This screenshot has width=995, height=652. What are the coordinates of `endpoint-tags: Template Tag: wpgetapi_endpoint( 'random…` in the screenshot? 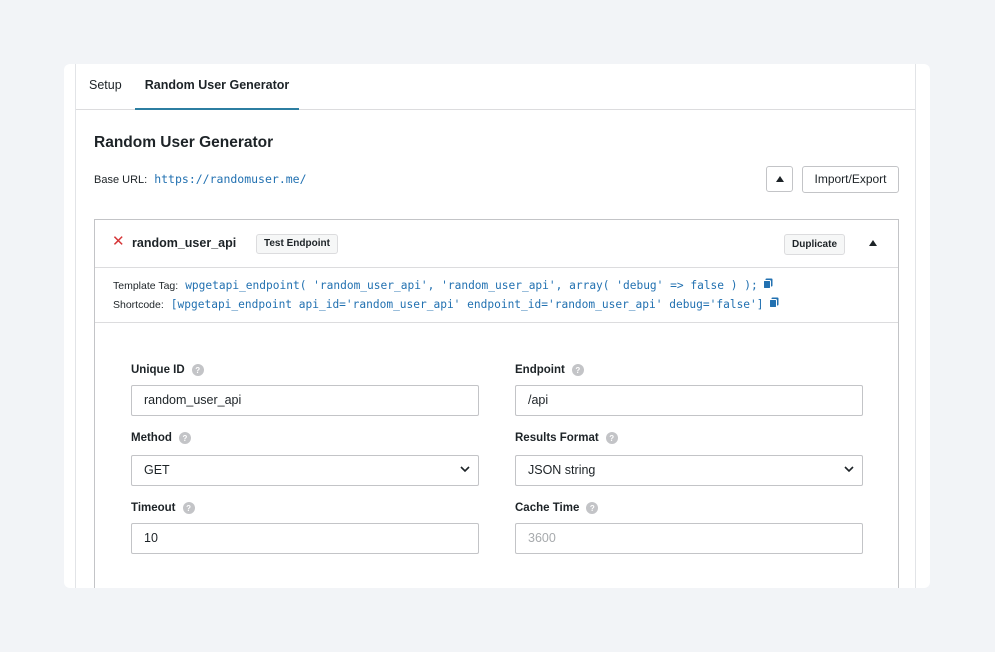 It's located at (496, 295).